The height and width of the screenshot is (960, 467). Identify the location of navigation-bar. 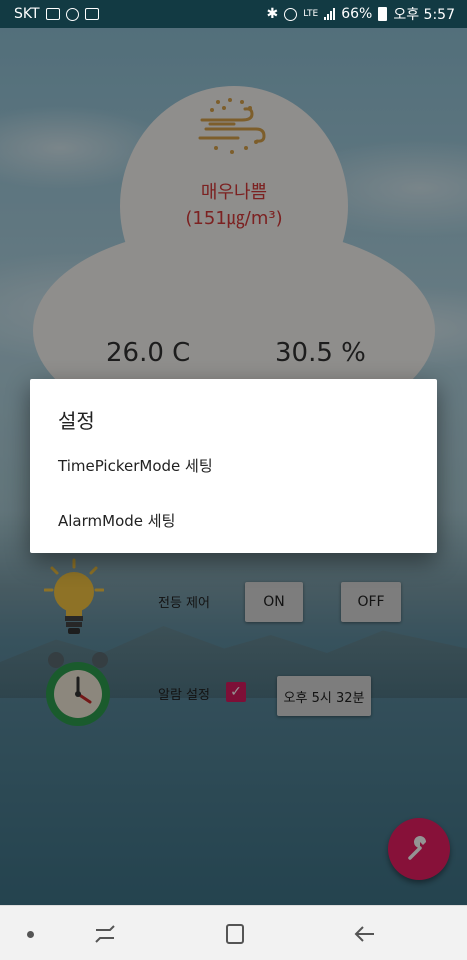
(233, 932).